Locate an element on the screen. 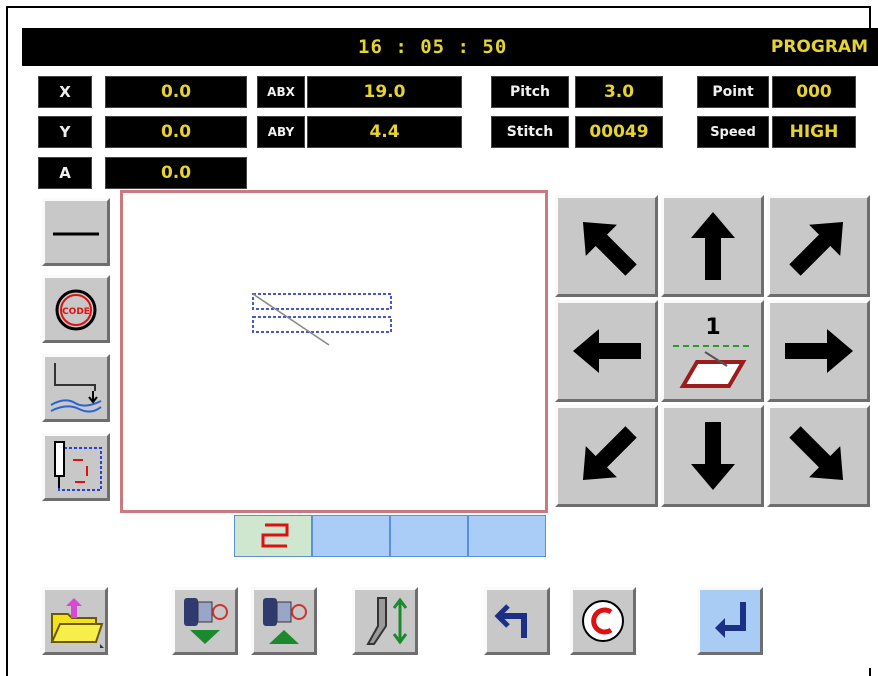  jog-up-button is located at coordinates (712, 246).